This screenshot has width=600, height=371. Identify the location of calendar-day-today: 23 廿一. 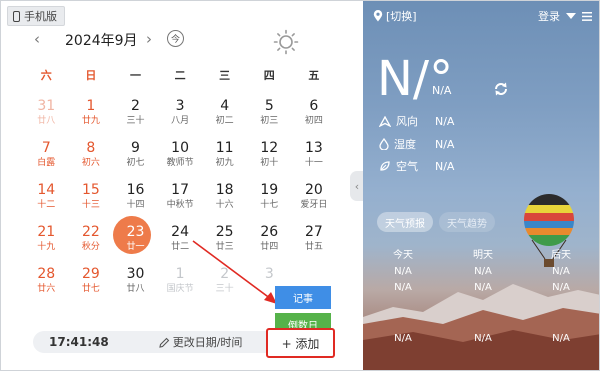
(135, 240).